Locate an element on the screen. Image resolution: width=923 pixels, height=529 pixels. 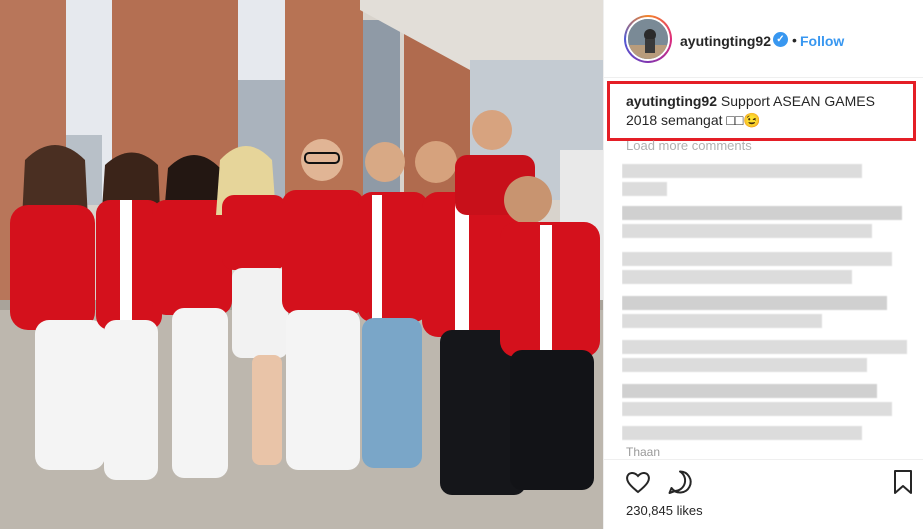
avatar is located at coordinates (648, 39).